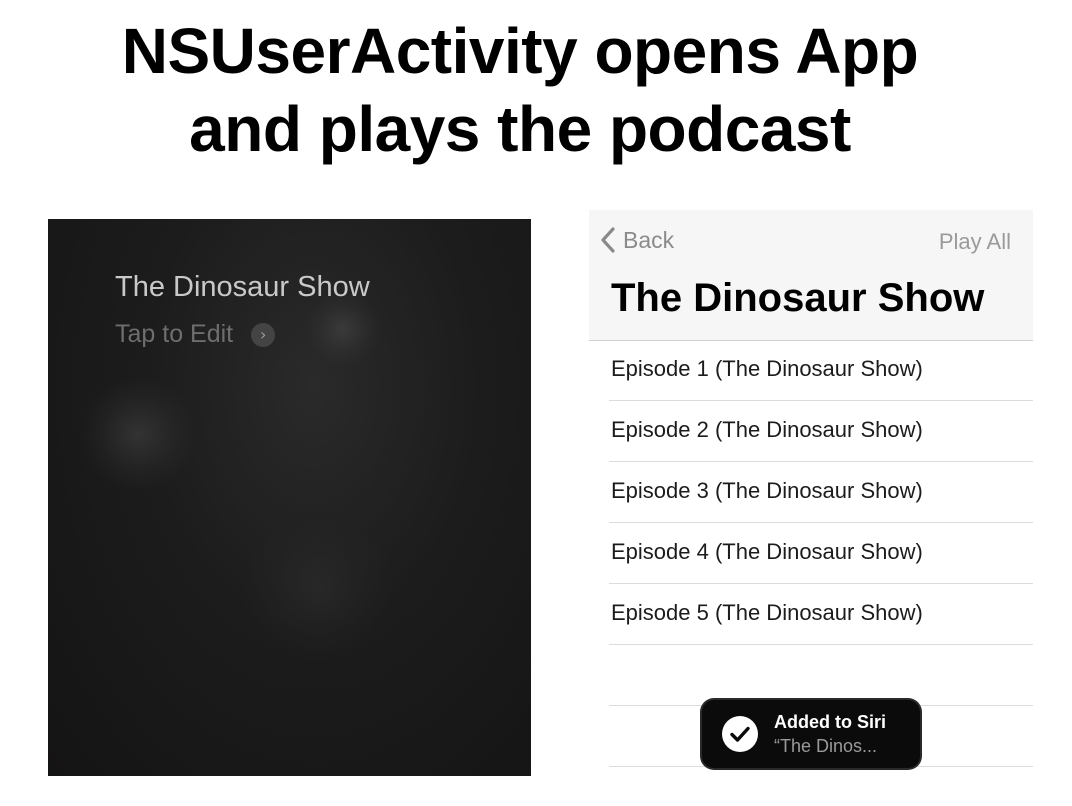 Image resolution: width=1072 pixels, height=806 pixels. What do you see at coordinates (767, 429) in the screenshot?
I see `episode-label: Episode 2 (The Dinosaur Show)` at bounding box center [767, 429].